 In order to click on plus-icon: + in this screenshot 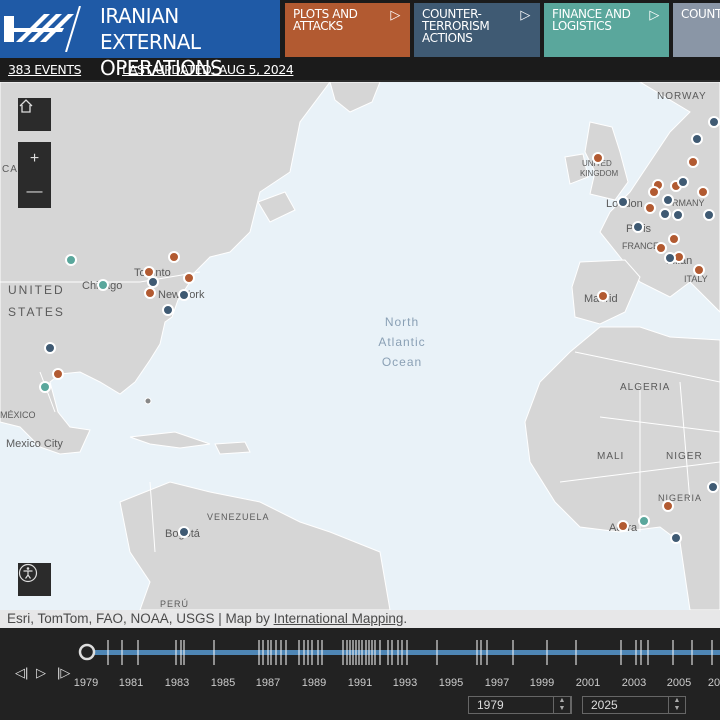, I will do `click(34, 158)`.